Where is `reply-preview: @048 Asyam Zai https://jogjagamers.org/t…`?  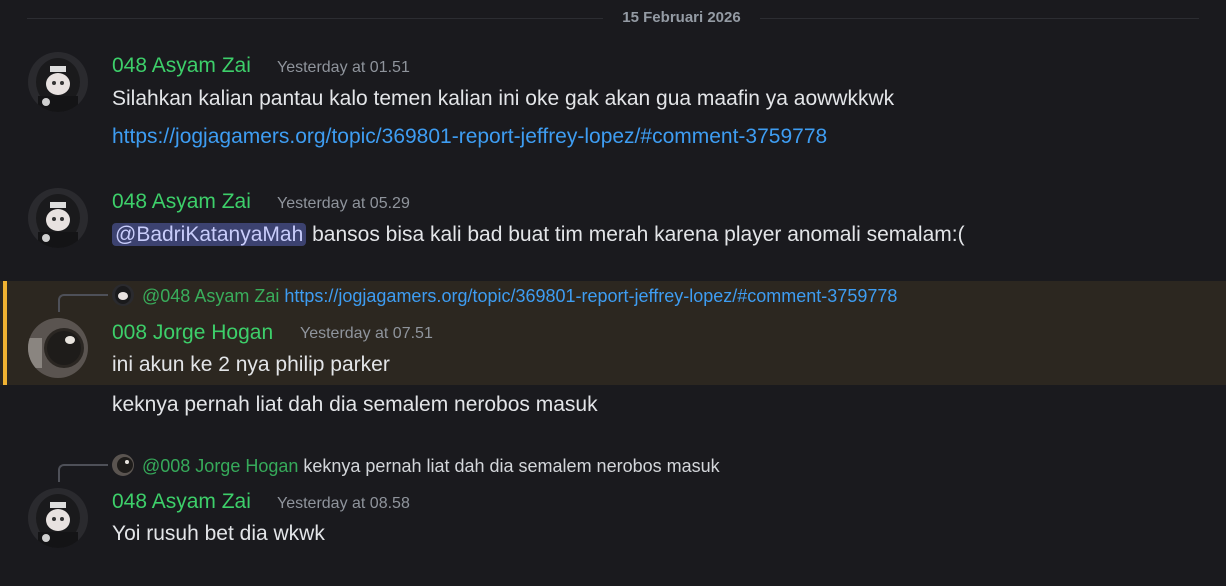 reply-preview: @048 Asyam Zai https://jogjagamers.org/t… is located at coordinates (519, 296).